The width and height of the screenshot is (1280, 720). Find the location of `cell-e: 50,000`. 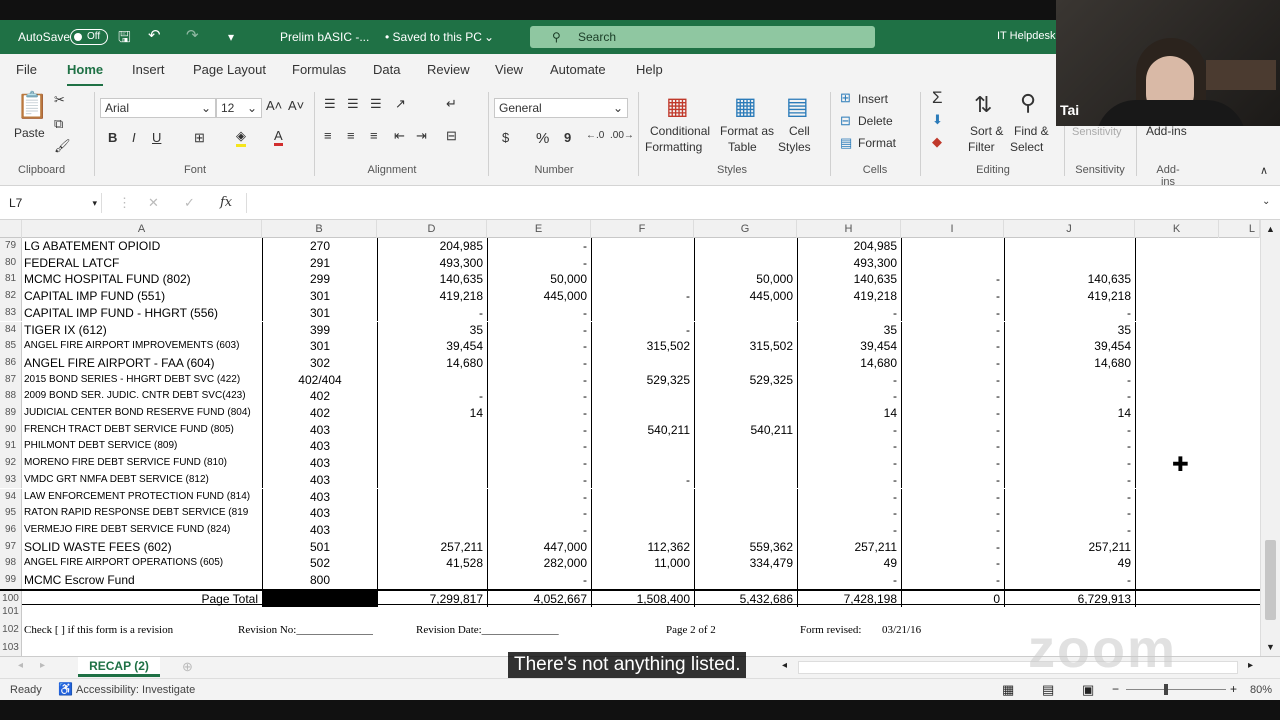

cell-e: 50,000 is located at coordinates (539, 280).